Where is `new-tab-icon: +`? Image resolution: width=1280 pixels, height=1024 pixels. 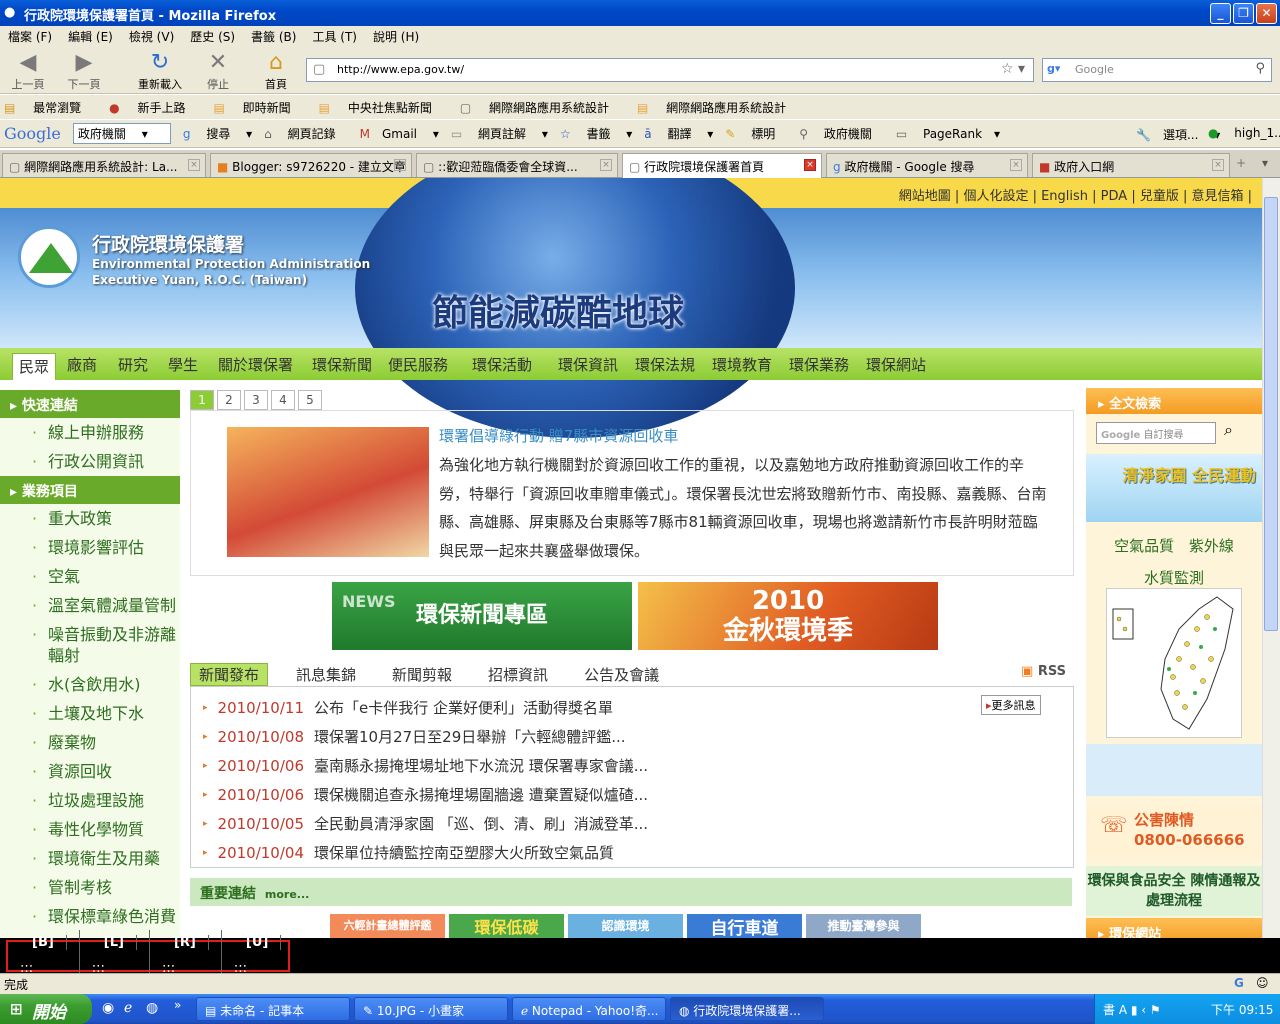 new-tab-icon: + is located at coordinates (1241, 163).